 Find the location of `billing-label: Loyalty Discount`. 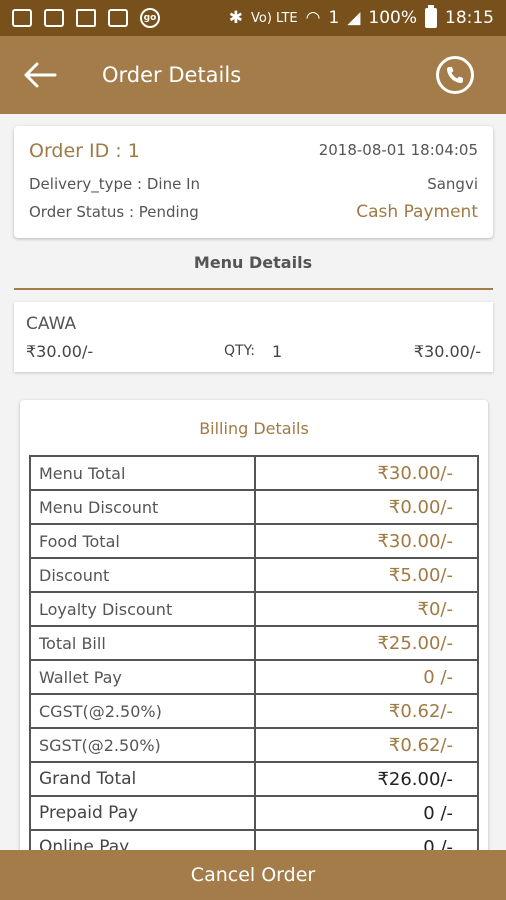

billing-label: Loyalty Discount is located at coordinates (142, 609).